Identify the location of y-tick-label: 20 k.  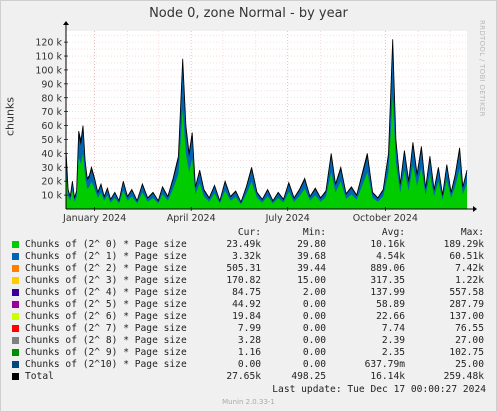
(51, 182).